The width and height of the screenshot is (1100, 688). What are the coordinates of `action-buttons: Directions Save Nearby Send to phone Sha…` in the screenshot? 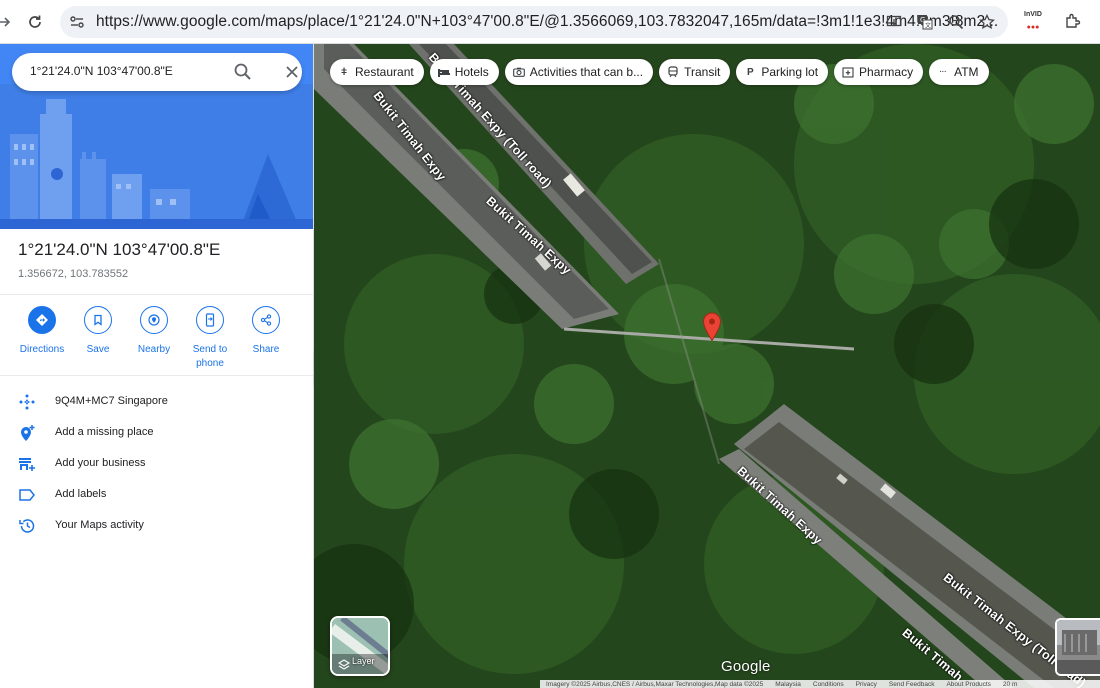 It's located at (157, 338).